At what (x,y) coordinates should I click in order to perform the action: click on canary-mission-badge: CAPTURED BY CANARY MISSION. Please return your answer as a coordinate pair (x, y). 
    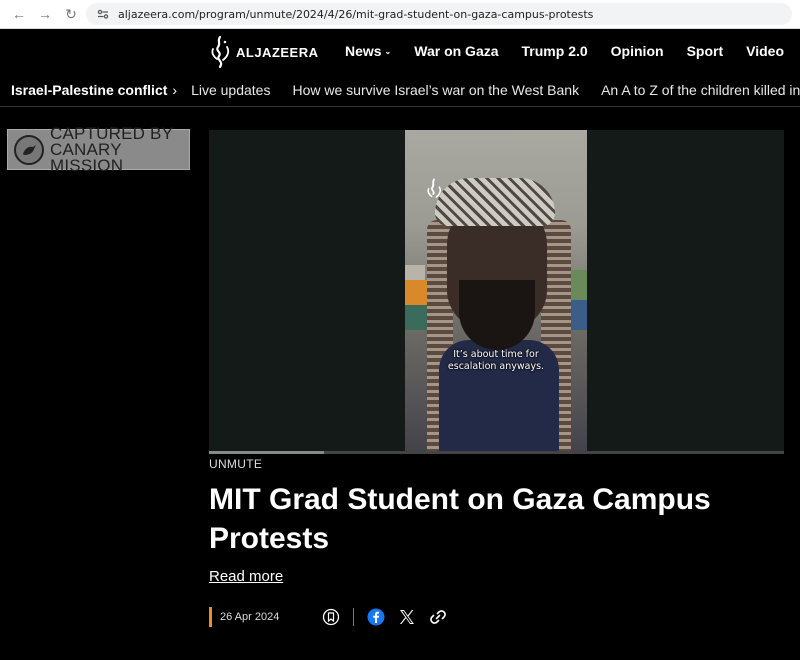
    Looking at the image, I should click on (98, 149).